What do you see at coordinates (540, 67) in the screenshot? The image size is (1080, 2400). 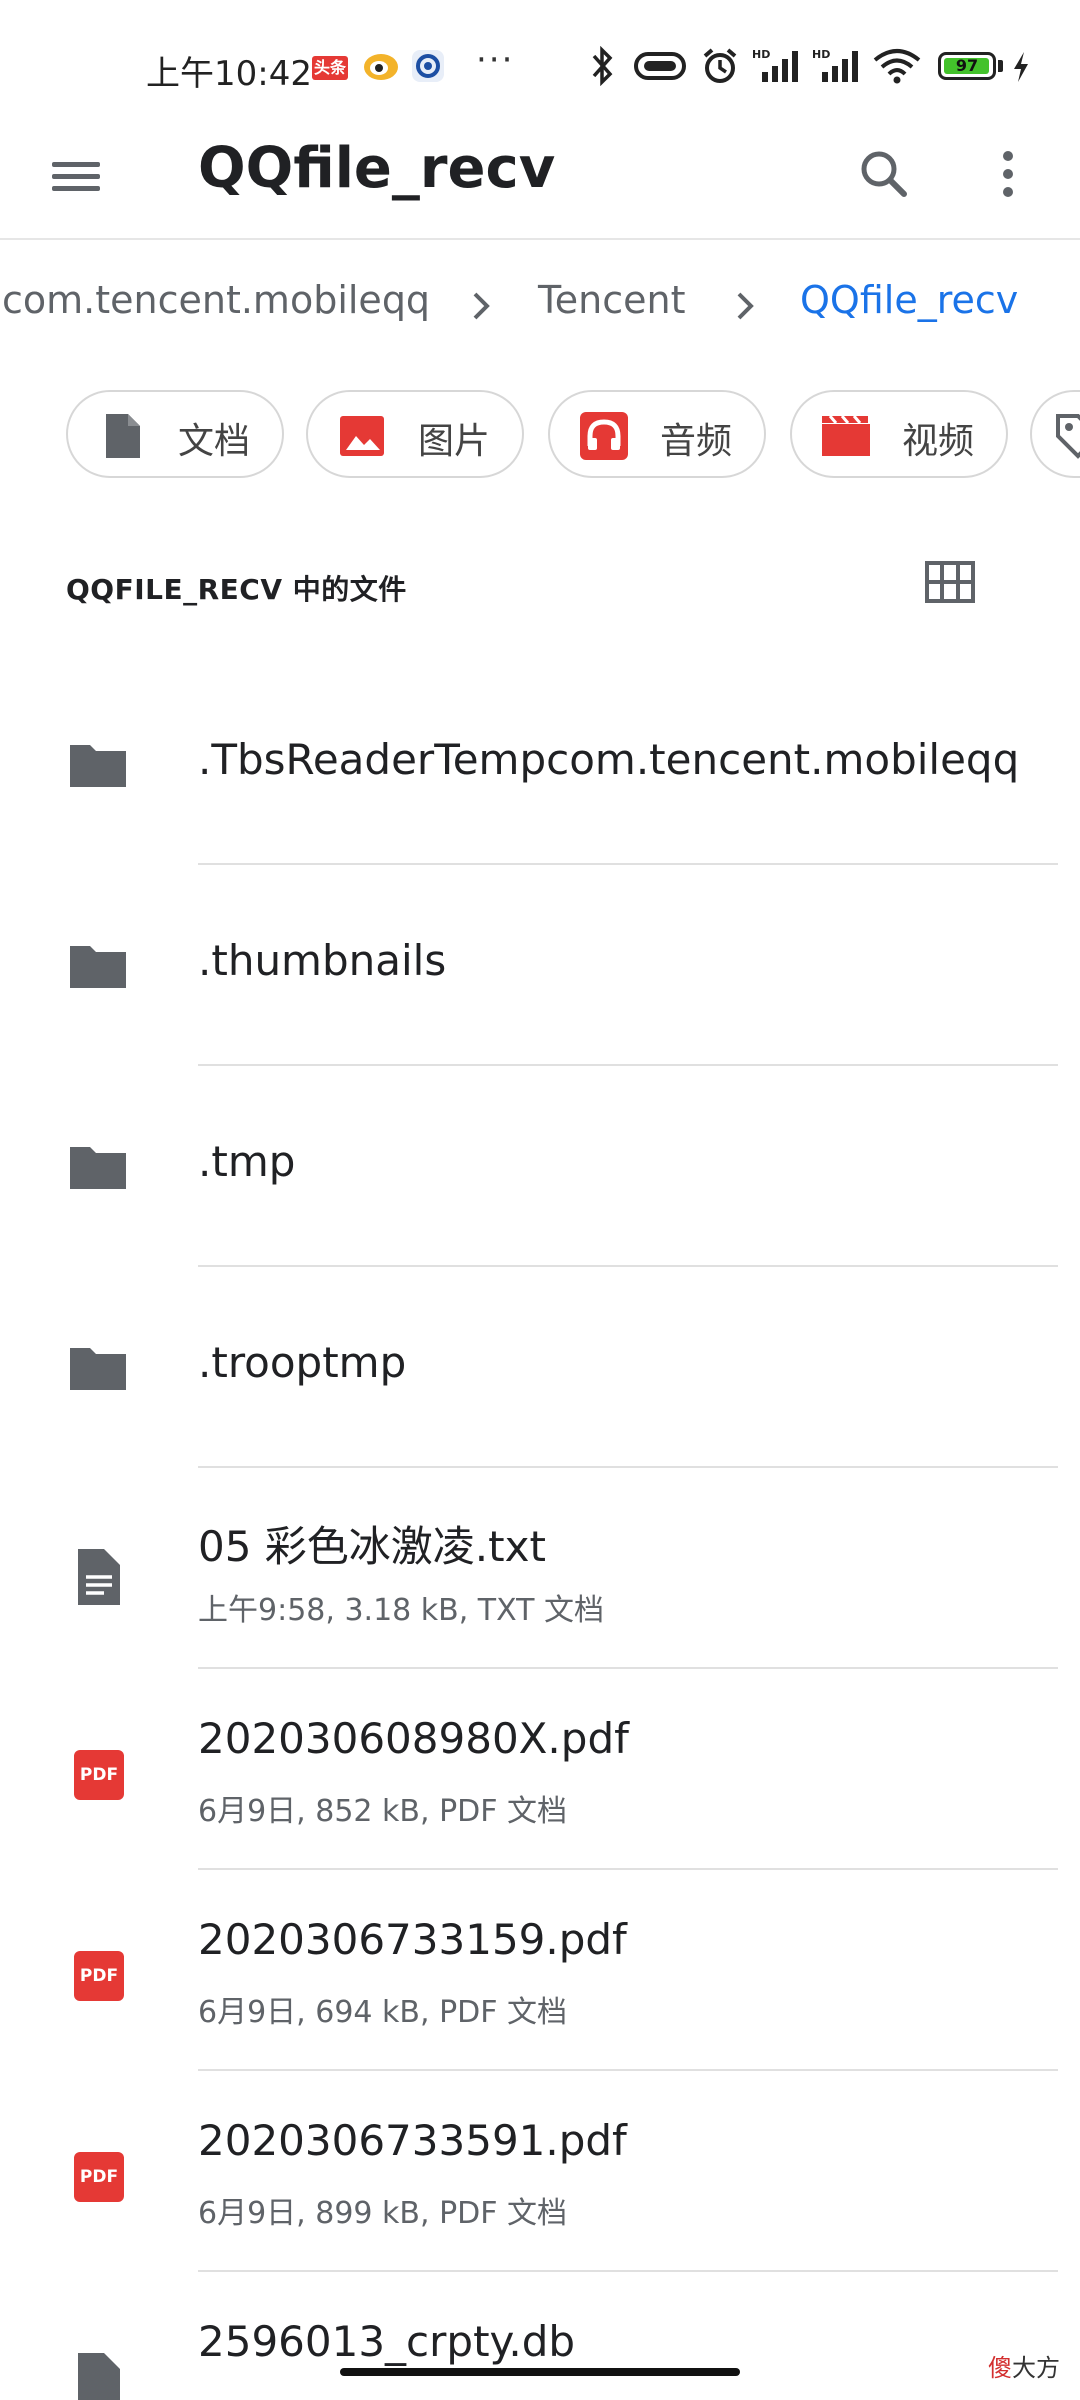 I see `status-bar: 上午10:42 头条 ··· HD HD 97` at bounding box center [540, 67].